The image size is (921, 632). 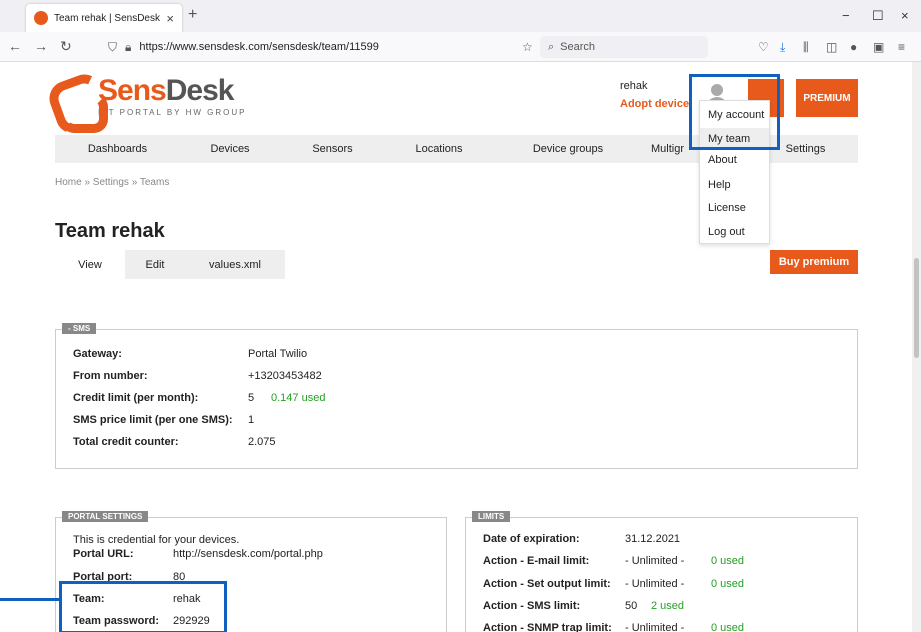 I want to click on maximize-icon: ☐, so click(x=878, y=16).